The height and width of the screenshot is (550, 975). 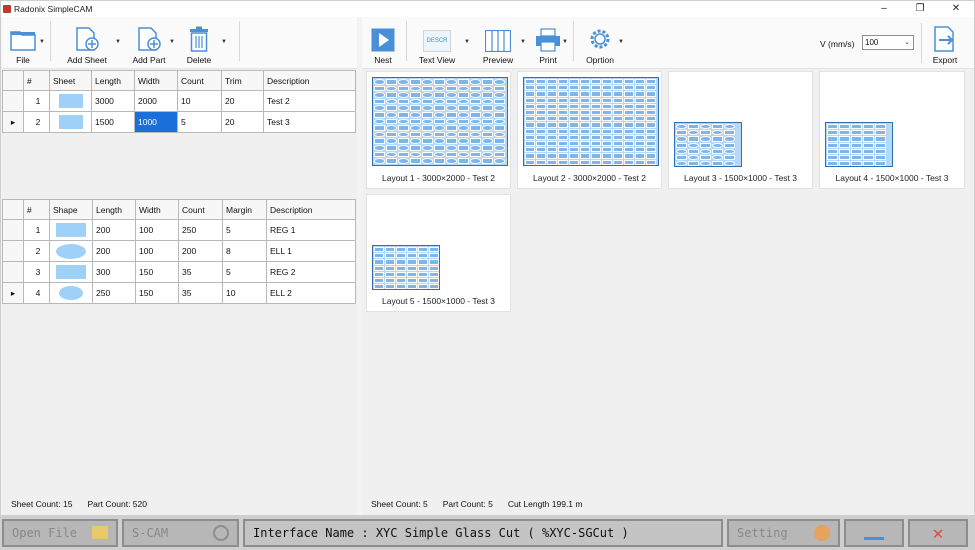 I want to click on preview-dropdown-icon: ▼, so click(x=523, y=42).